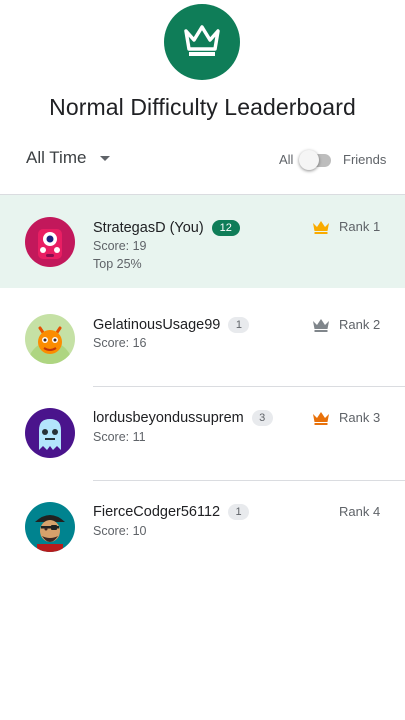 The image size is (405, 720). I want to click on pink-monster-avatar, so click(50, 242).